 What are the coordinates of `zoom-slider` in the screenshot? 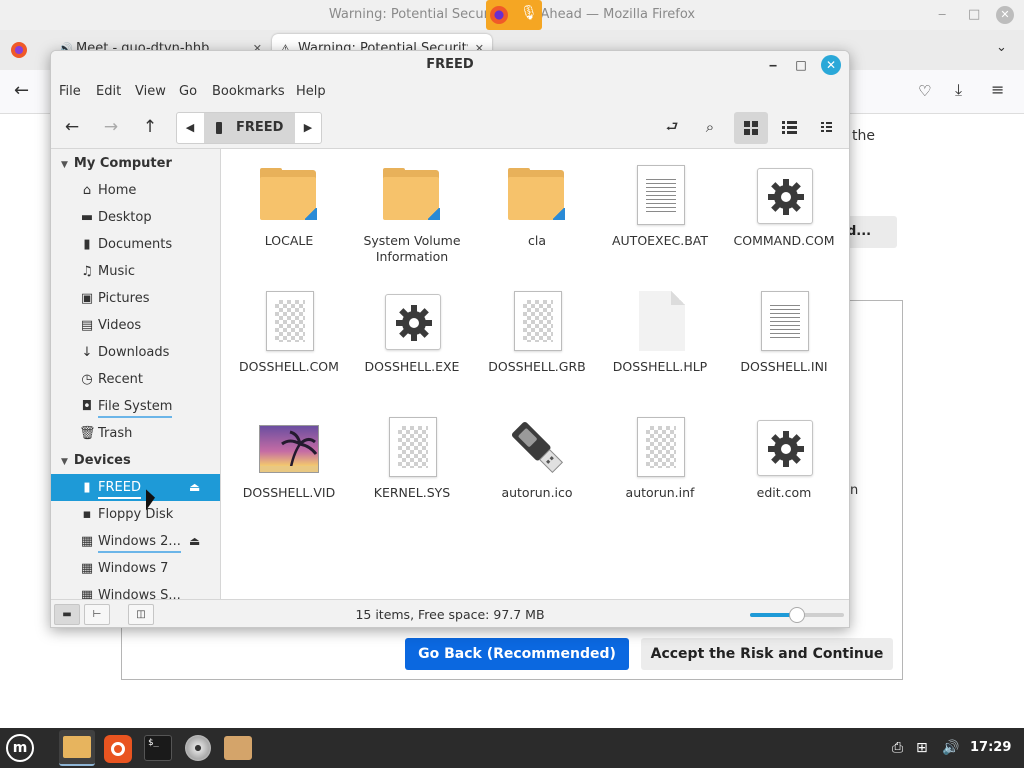 It's located at (797, 615).